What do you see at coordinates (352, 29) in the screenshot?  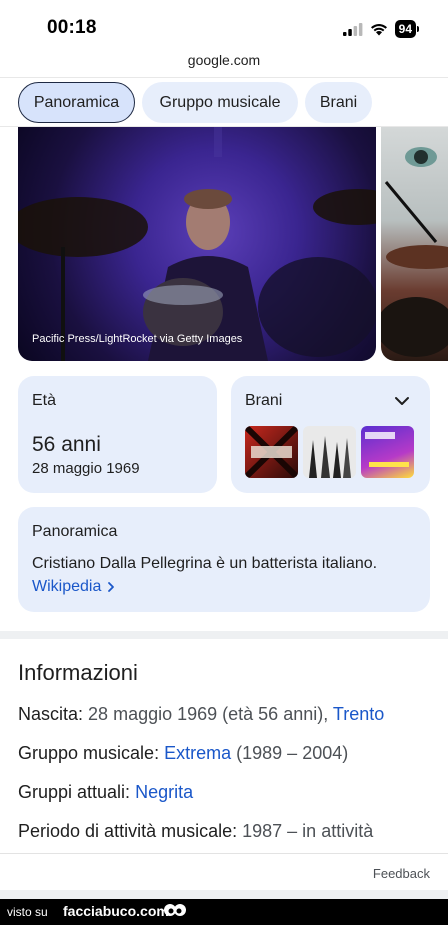 I see `signal-icon` at bounding box center [352, 29].